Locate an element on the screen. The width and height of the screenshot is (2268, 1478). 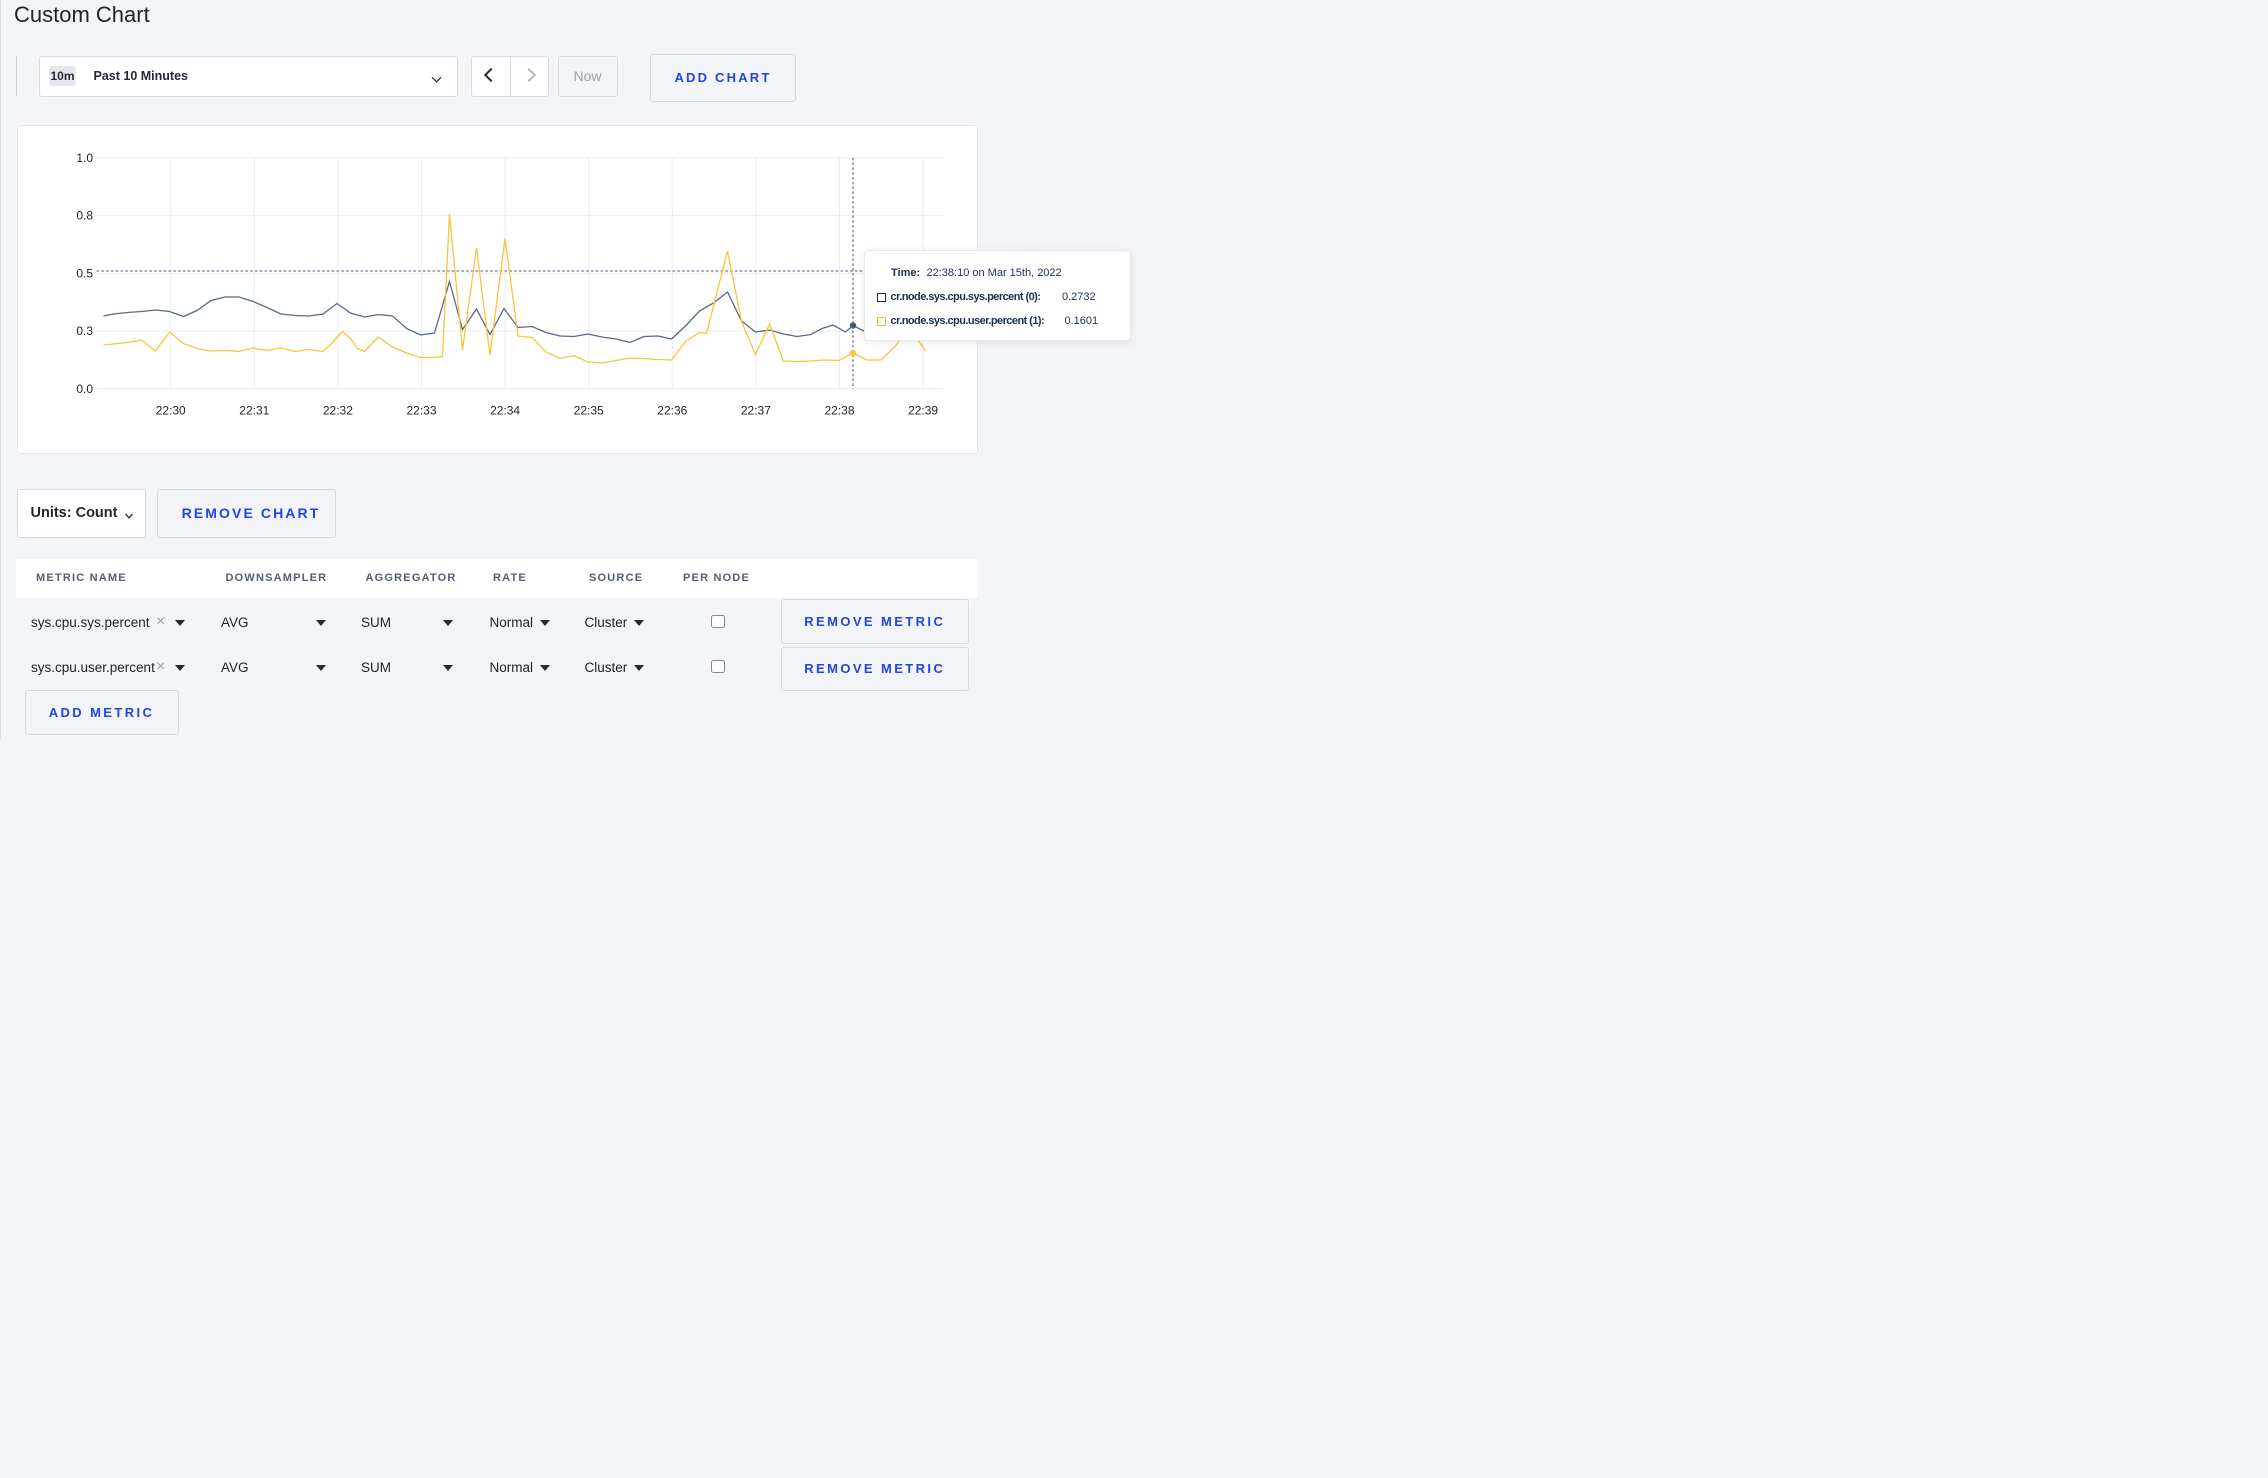
svg-text: 0.3 is located at coordinates (84, 331).